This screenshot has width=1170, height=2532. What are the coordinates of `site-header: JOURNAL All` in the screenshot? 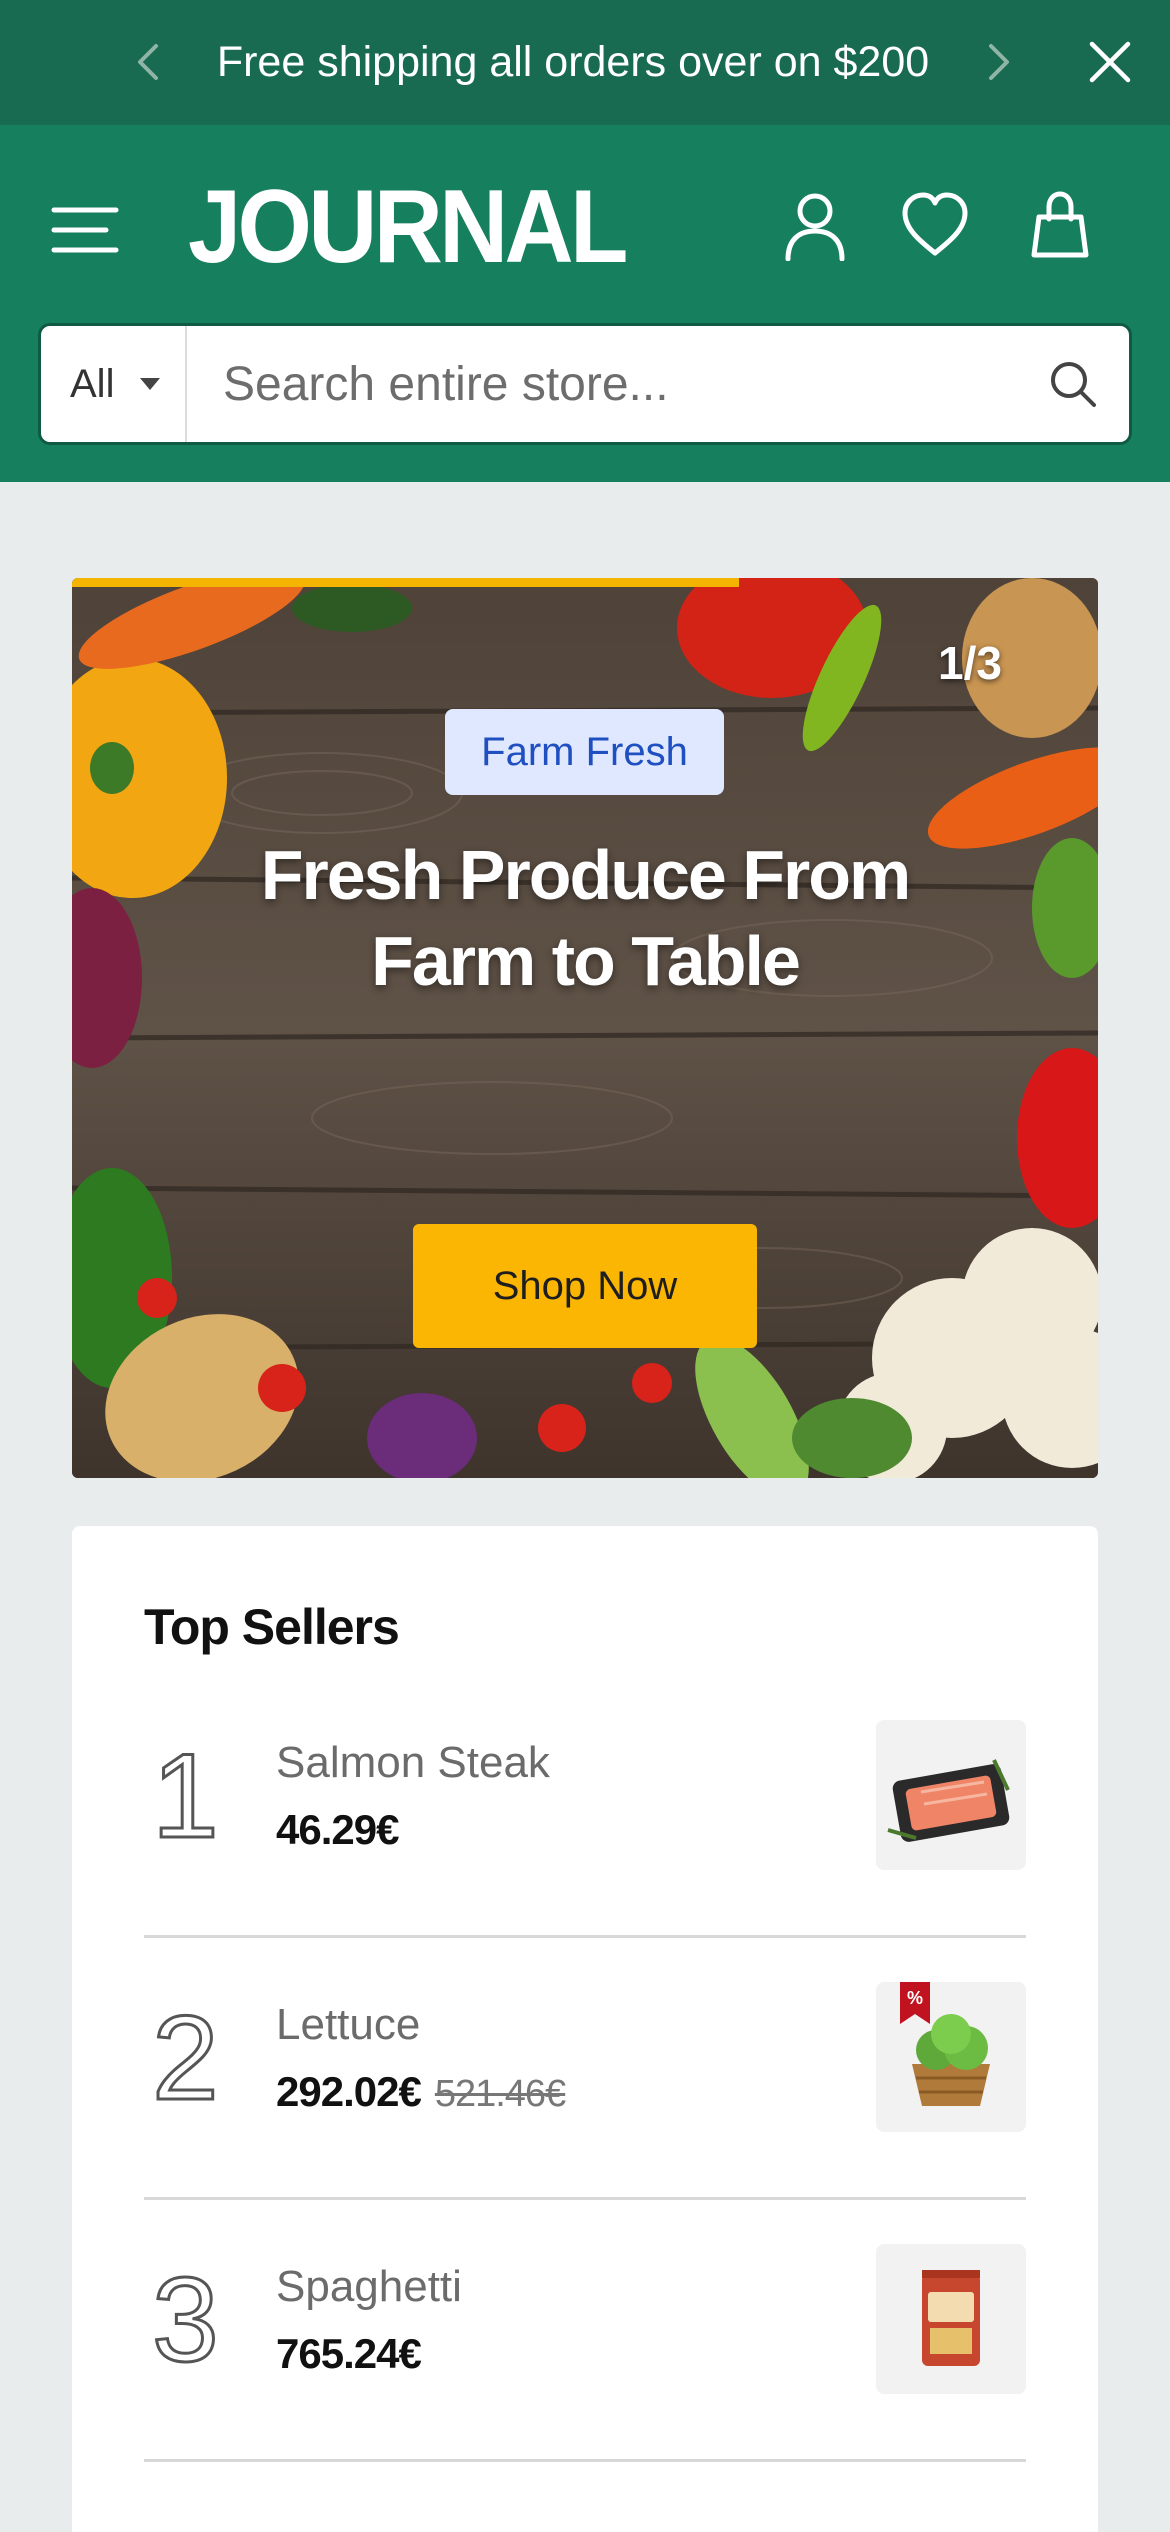 It's located at (585, 303).